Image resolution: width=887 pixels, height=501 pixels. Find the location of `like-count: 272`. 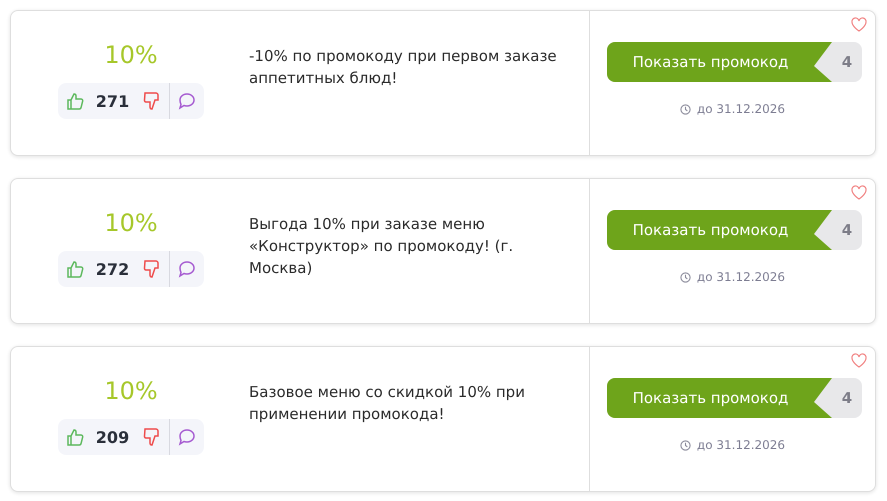

like-count: 272 is located at coordinates (113, 269).